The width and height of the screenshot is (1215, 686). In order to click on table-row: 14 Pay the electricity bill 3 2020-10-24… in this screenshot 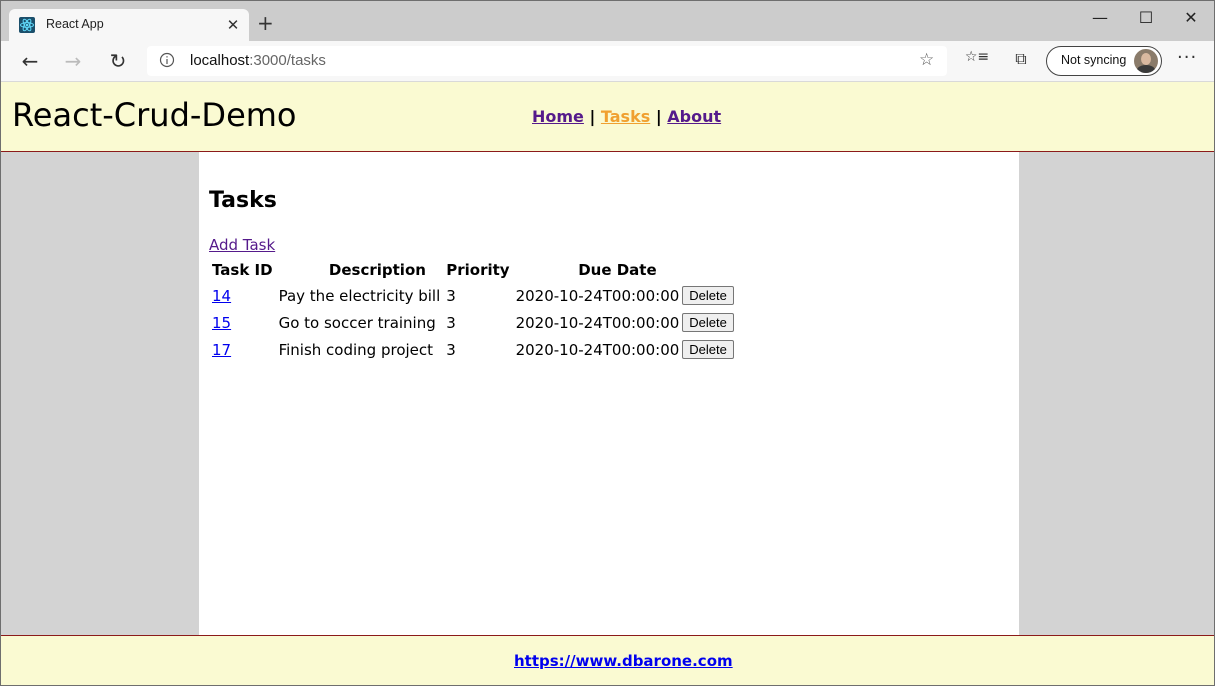, I will do `click(471, 295)`.